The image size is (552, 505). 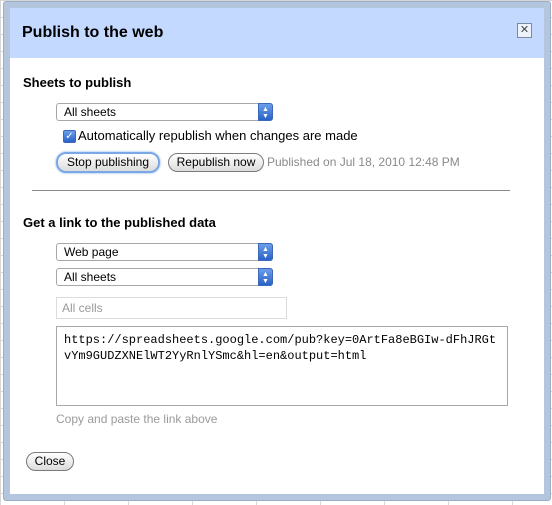 What do you see at coordinates (271, 190) in the screenshot?
I see `section-divider` at bounding box center [271, 190].